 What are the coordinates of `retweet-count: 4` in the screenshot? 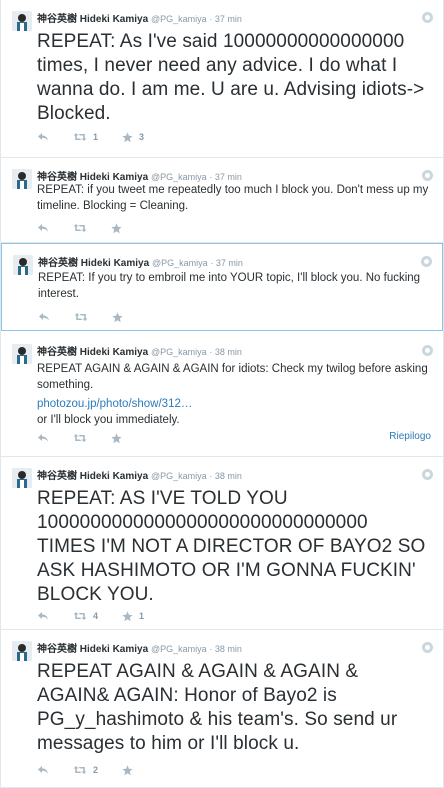 It's located at (96, 616).